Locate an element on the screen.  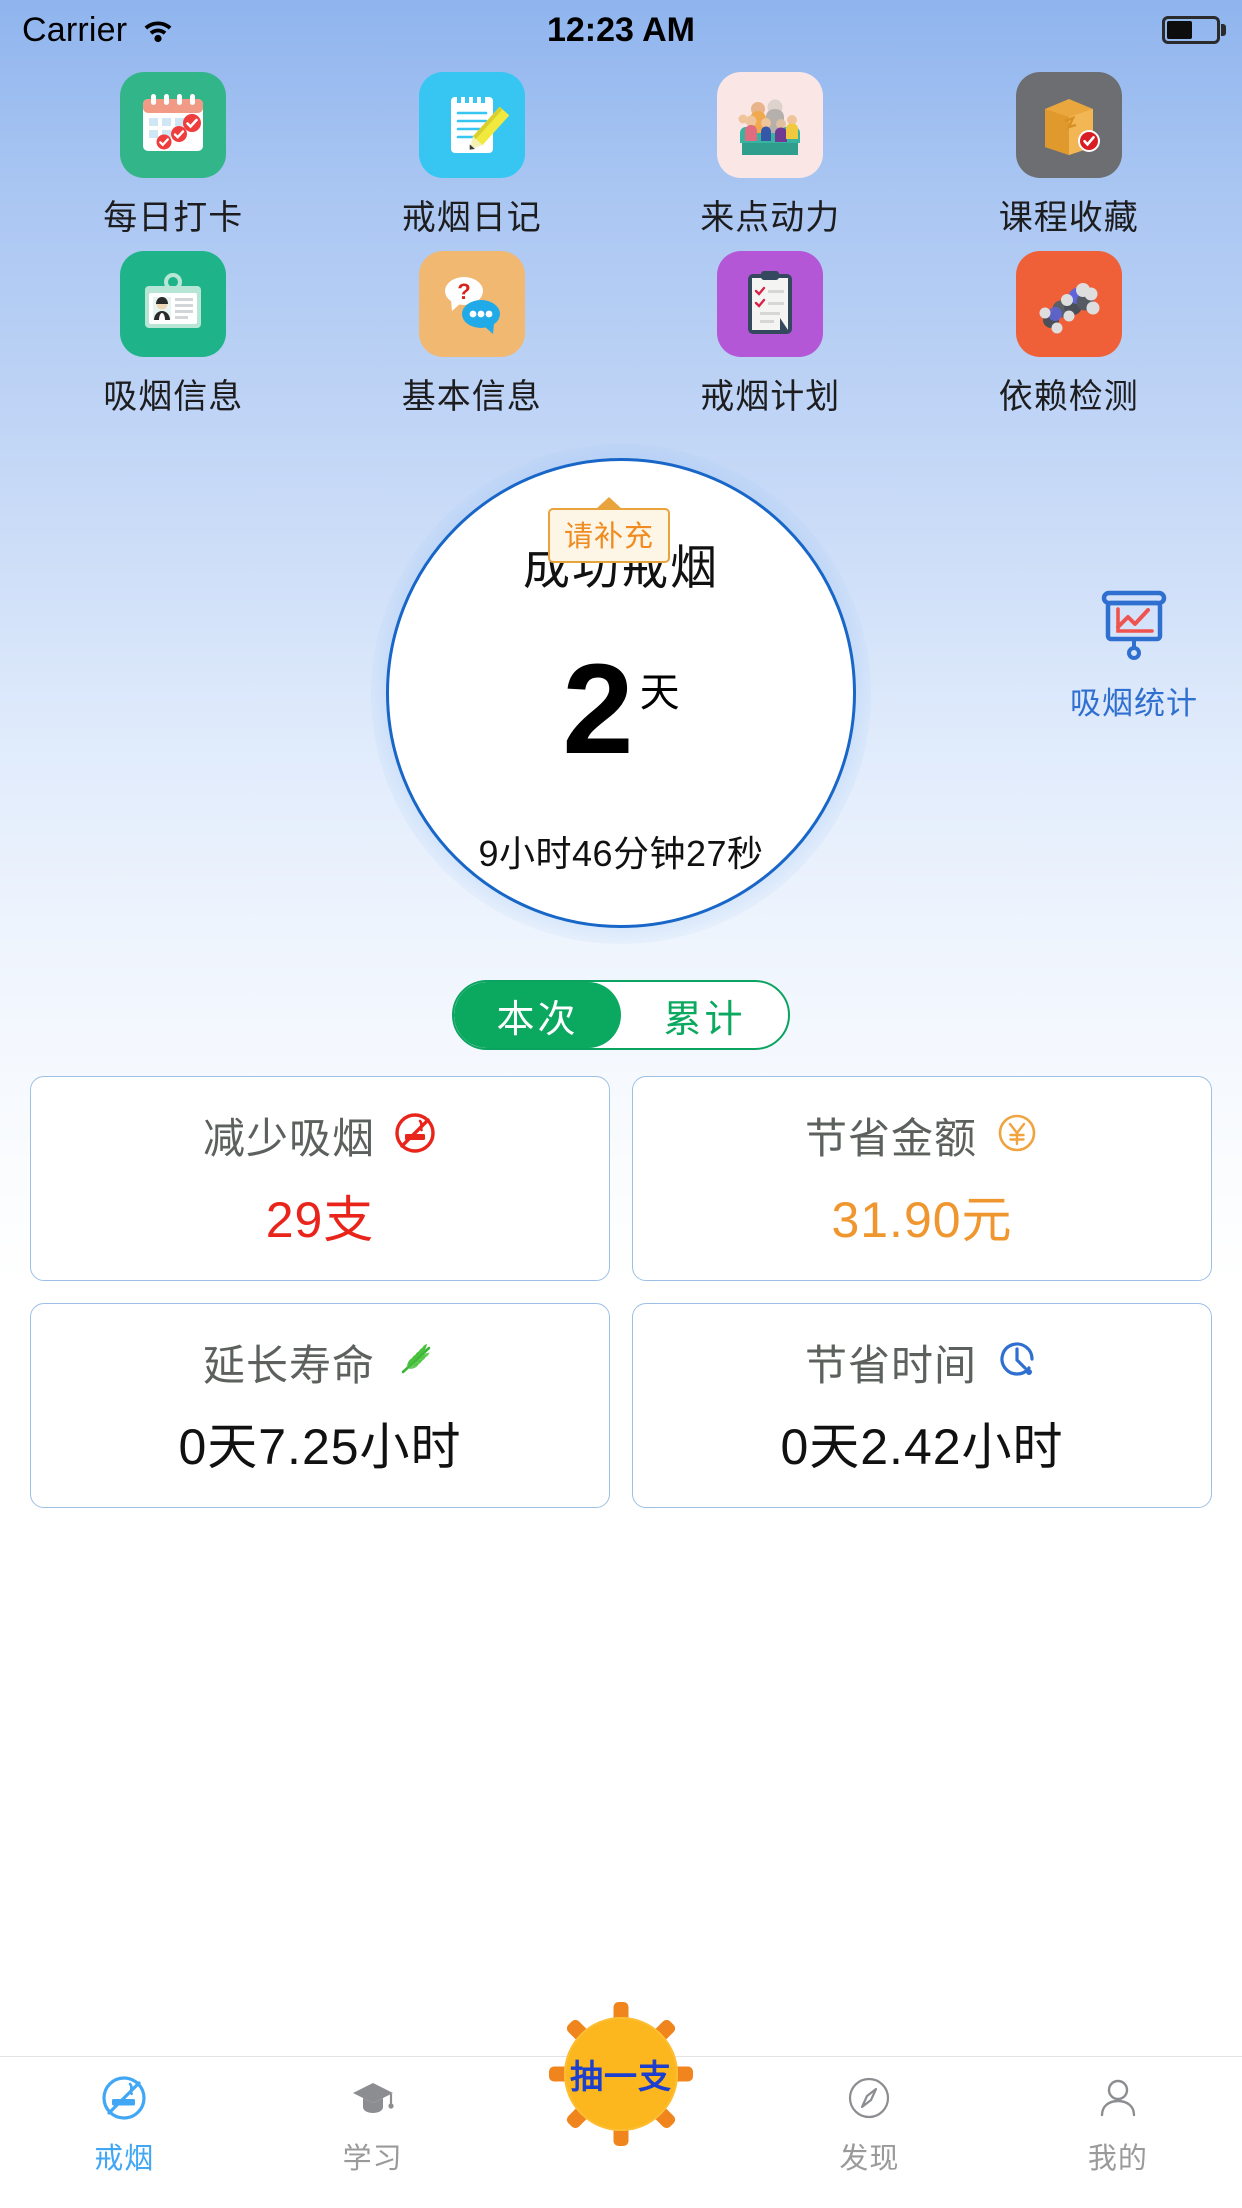
tab-label: 我的 is located at coordinates (1117, 2159).